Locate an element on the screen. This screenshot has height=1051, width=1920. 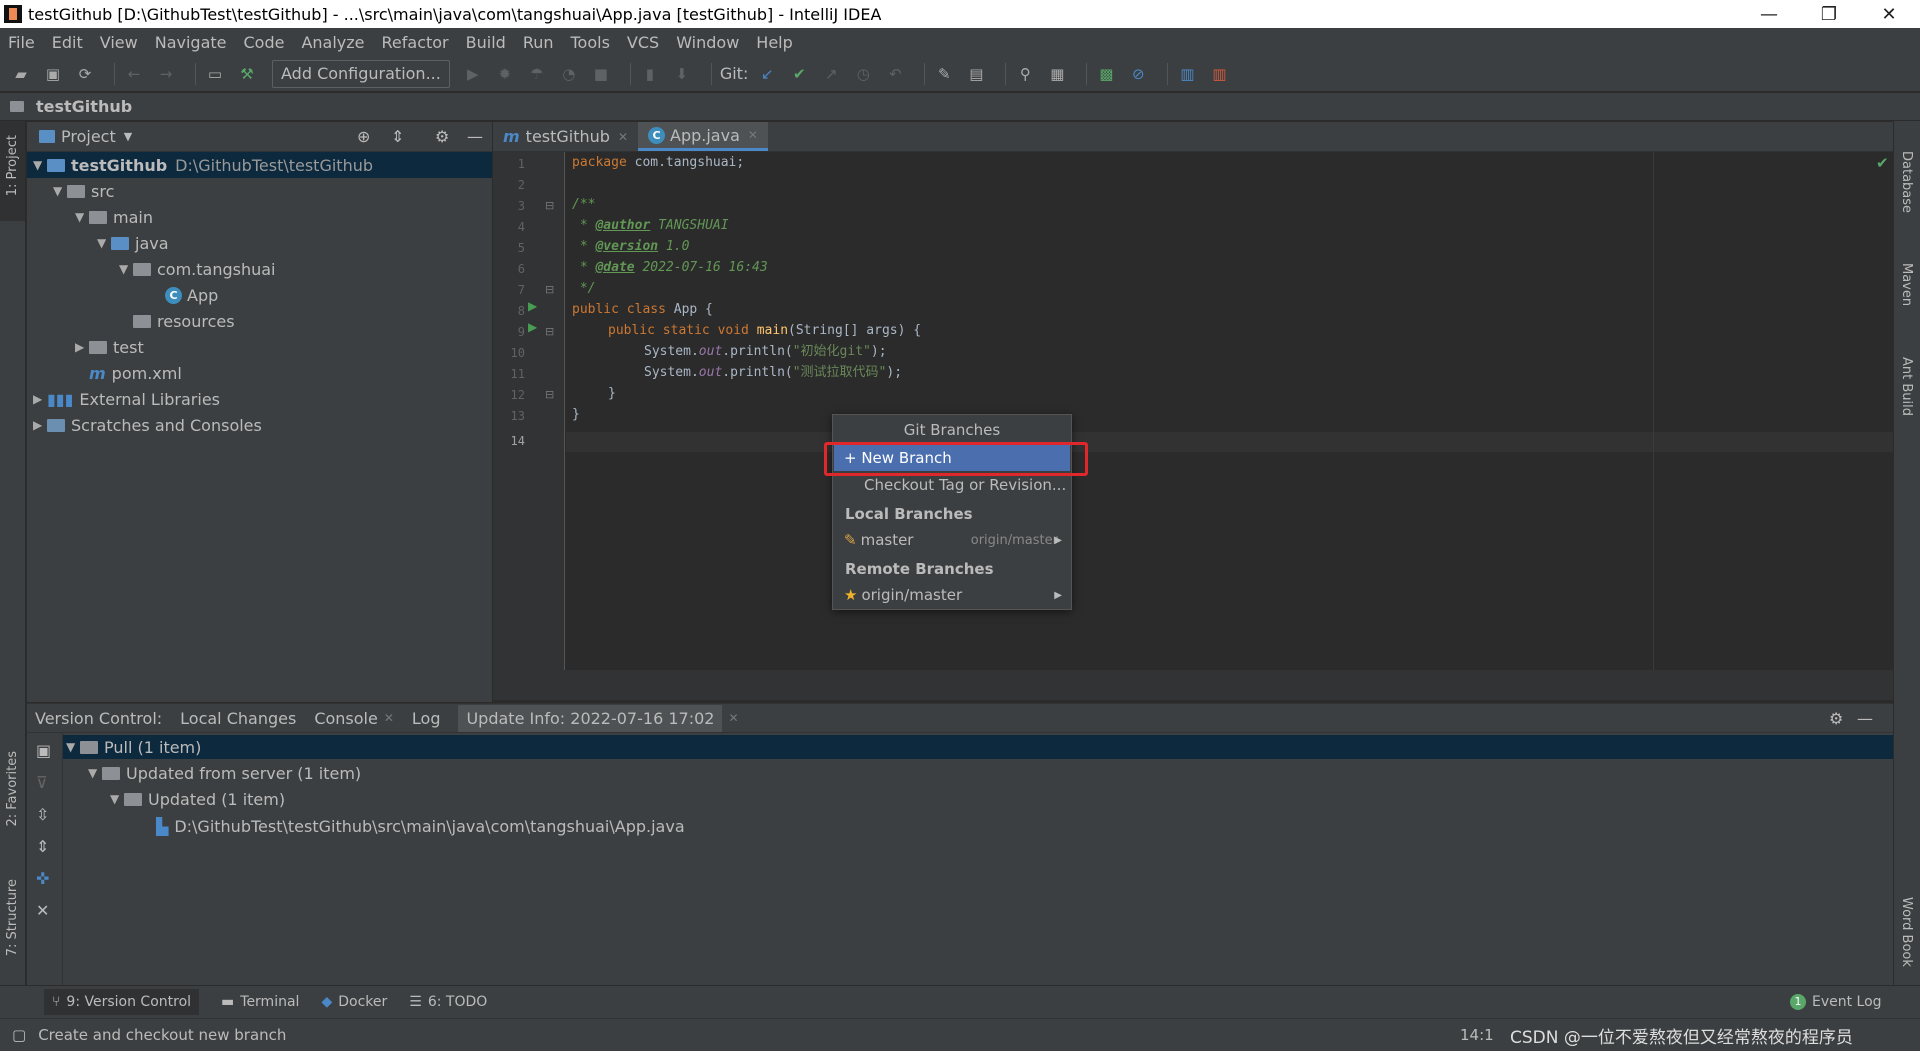
chevron-down-icon: ▼ is located at coordinates (128, 136).